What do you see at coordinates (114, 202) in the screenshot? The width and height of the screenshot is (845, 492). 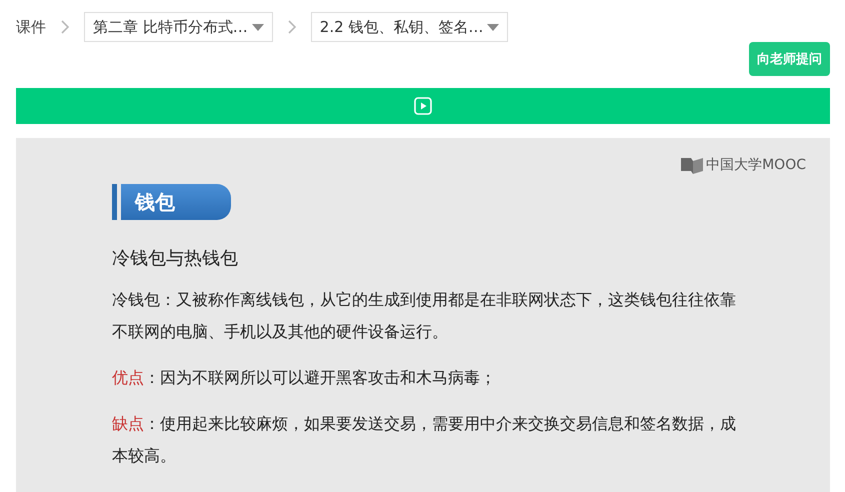 I see `heading-stripe` at bounding box center [114, 202].